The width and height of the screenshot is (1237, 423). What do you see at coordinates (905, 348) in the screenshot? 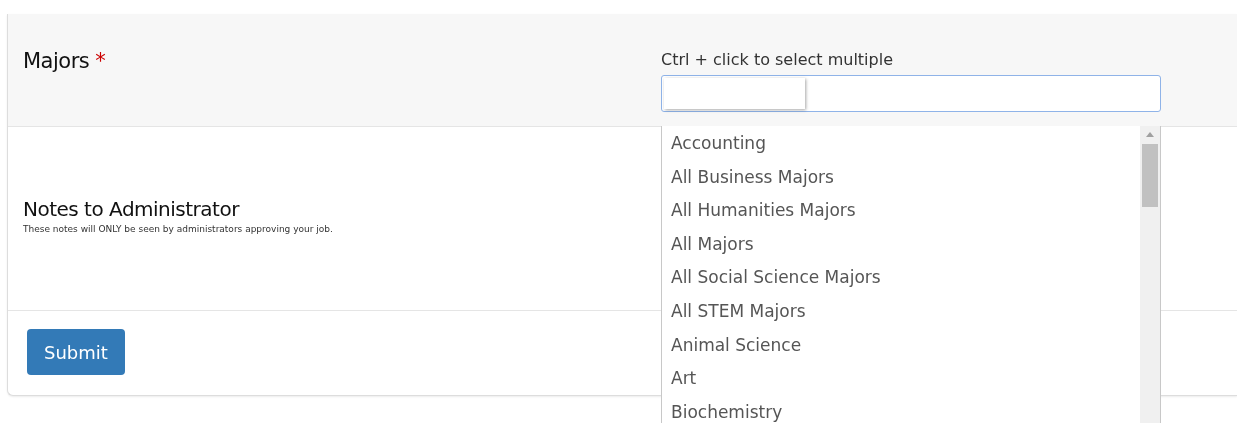
I see `dropdown-option: Animal Science` at bounding box center [905, 348].